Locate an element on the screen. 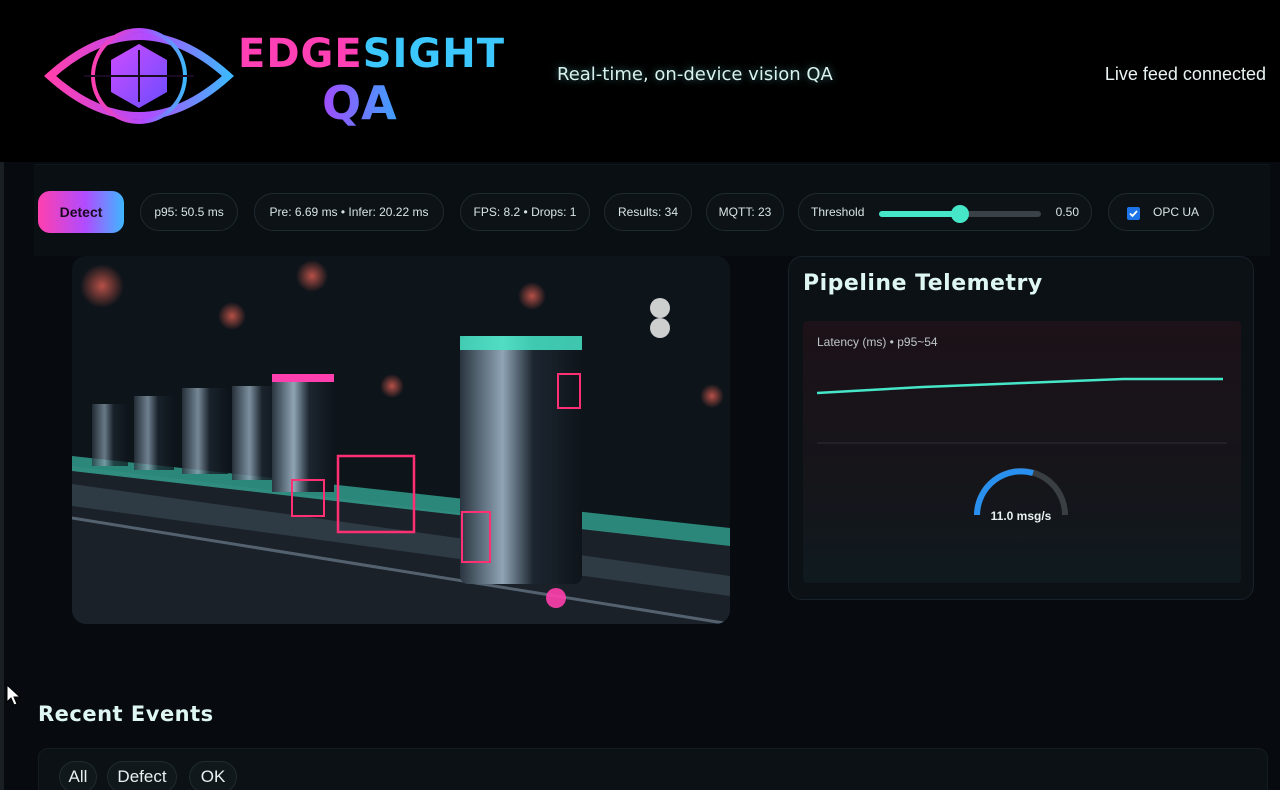 The height and width of the screenshot is (790, 1280). checkmark-icon is located at coordinates (1133, 214).